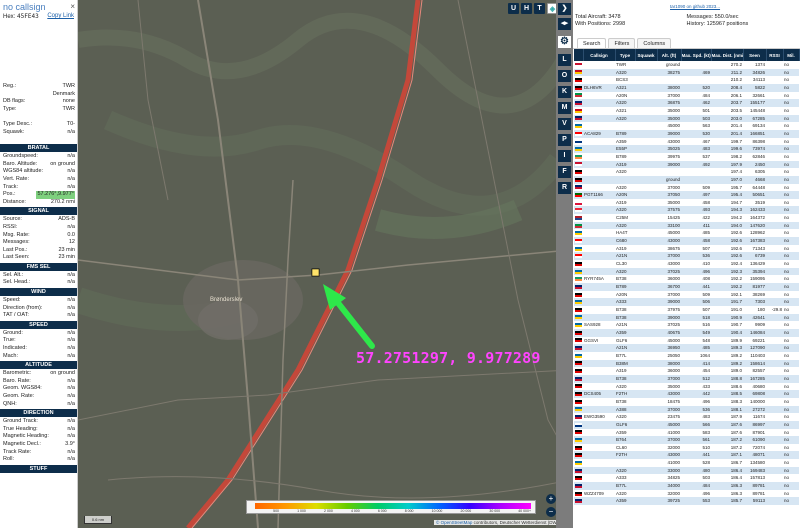 This screenshot has height=528, width=800. Describe the element at coordinates (775, 55) in the screenshot. I see `column-header: RSSI` at that location.